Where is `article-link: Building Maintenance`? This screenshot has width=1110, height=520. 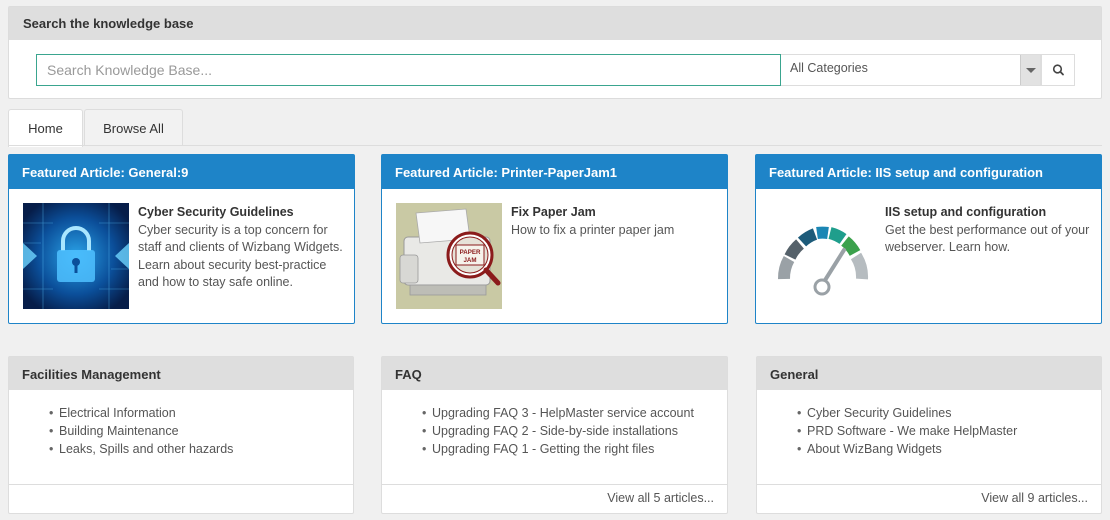 article-link: Building Maintenance is located at coordinates (141, 431).